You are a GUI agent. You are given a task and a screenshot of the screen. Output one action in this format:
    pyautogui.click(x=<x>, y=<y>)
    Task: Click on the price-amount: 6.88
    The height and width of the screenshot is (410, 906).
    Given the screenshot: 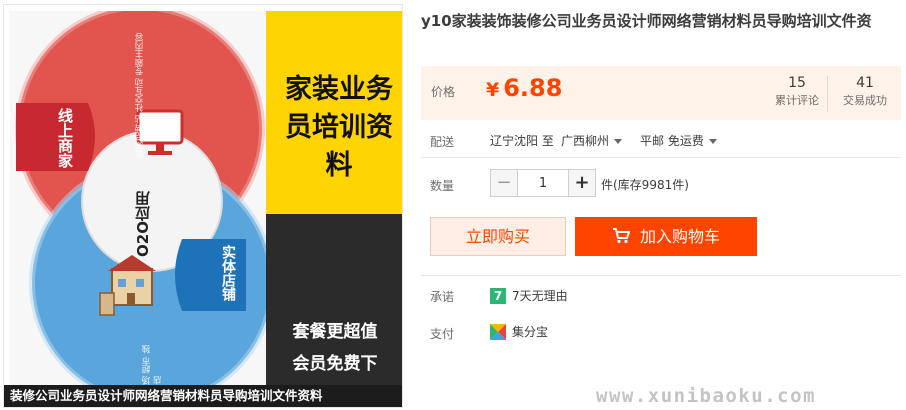 What is the action you would take?
    pyautogui.click(x=533, y=88)
    